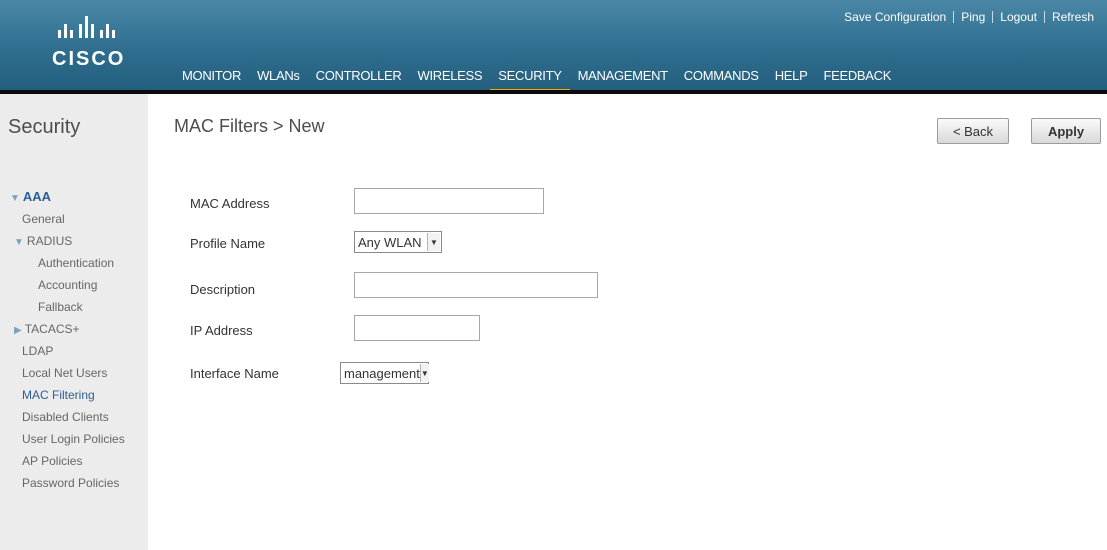 This screenshot has height=550, width=1107. I want to click on back-button: < Back, so click(973, 131).